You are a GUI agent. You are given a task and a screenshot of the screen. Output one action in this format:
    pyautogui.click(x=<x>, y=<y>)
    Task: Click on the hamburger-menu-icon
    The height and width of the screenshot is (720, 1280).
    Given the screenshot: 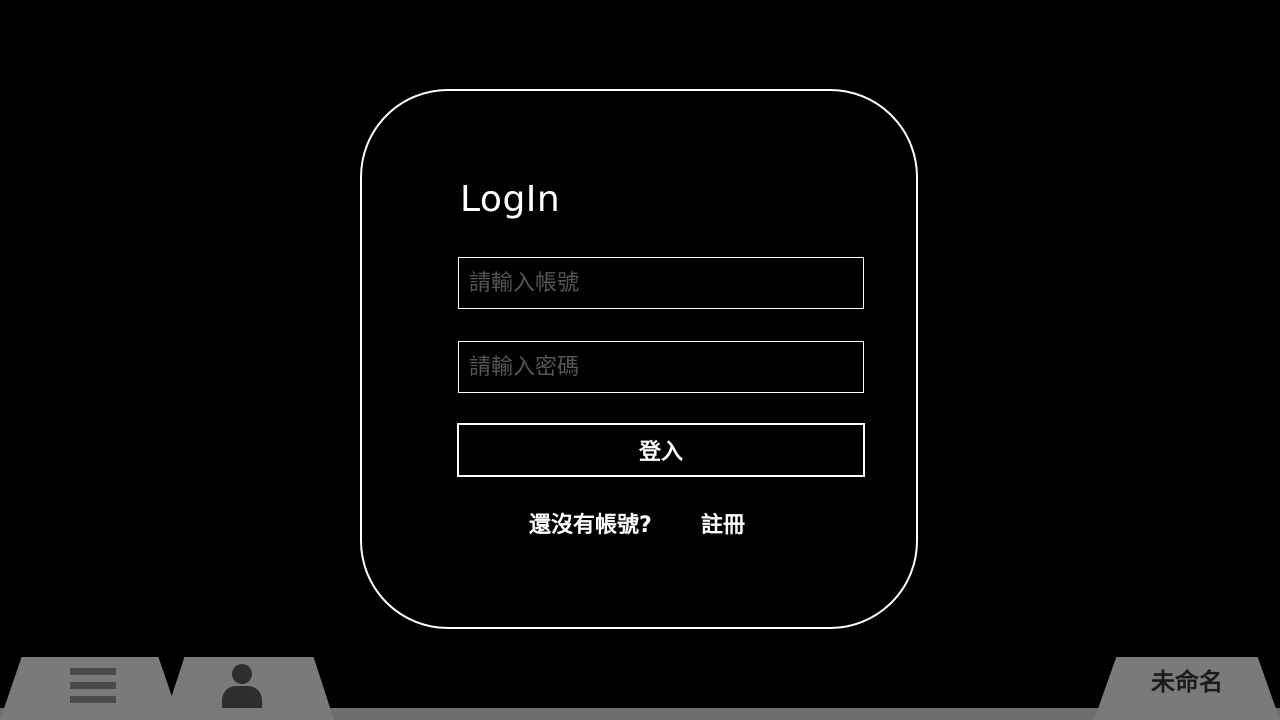 What is the action you would take?
    pyautogui.click(x=93, y=686)
    